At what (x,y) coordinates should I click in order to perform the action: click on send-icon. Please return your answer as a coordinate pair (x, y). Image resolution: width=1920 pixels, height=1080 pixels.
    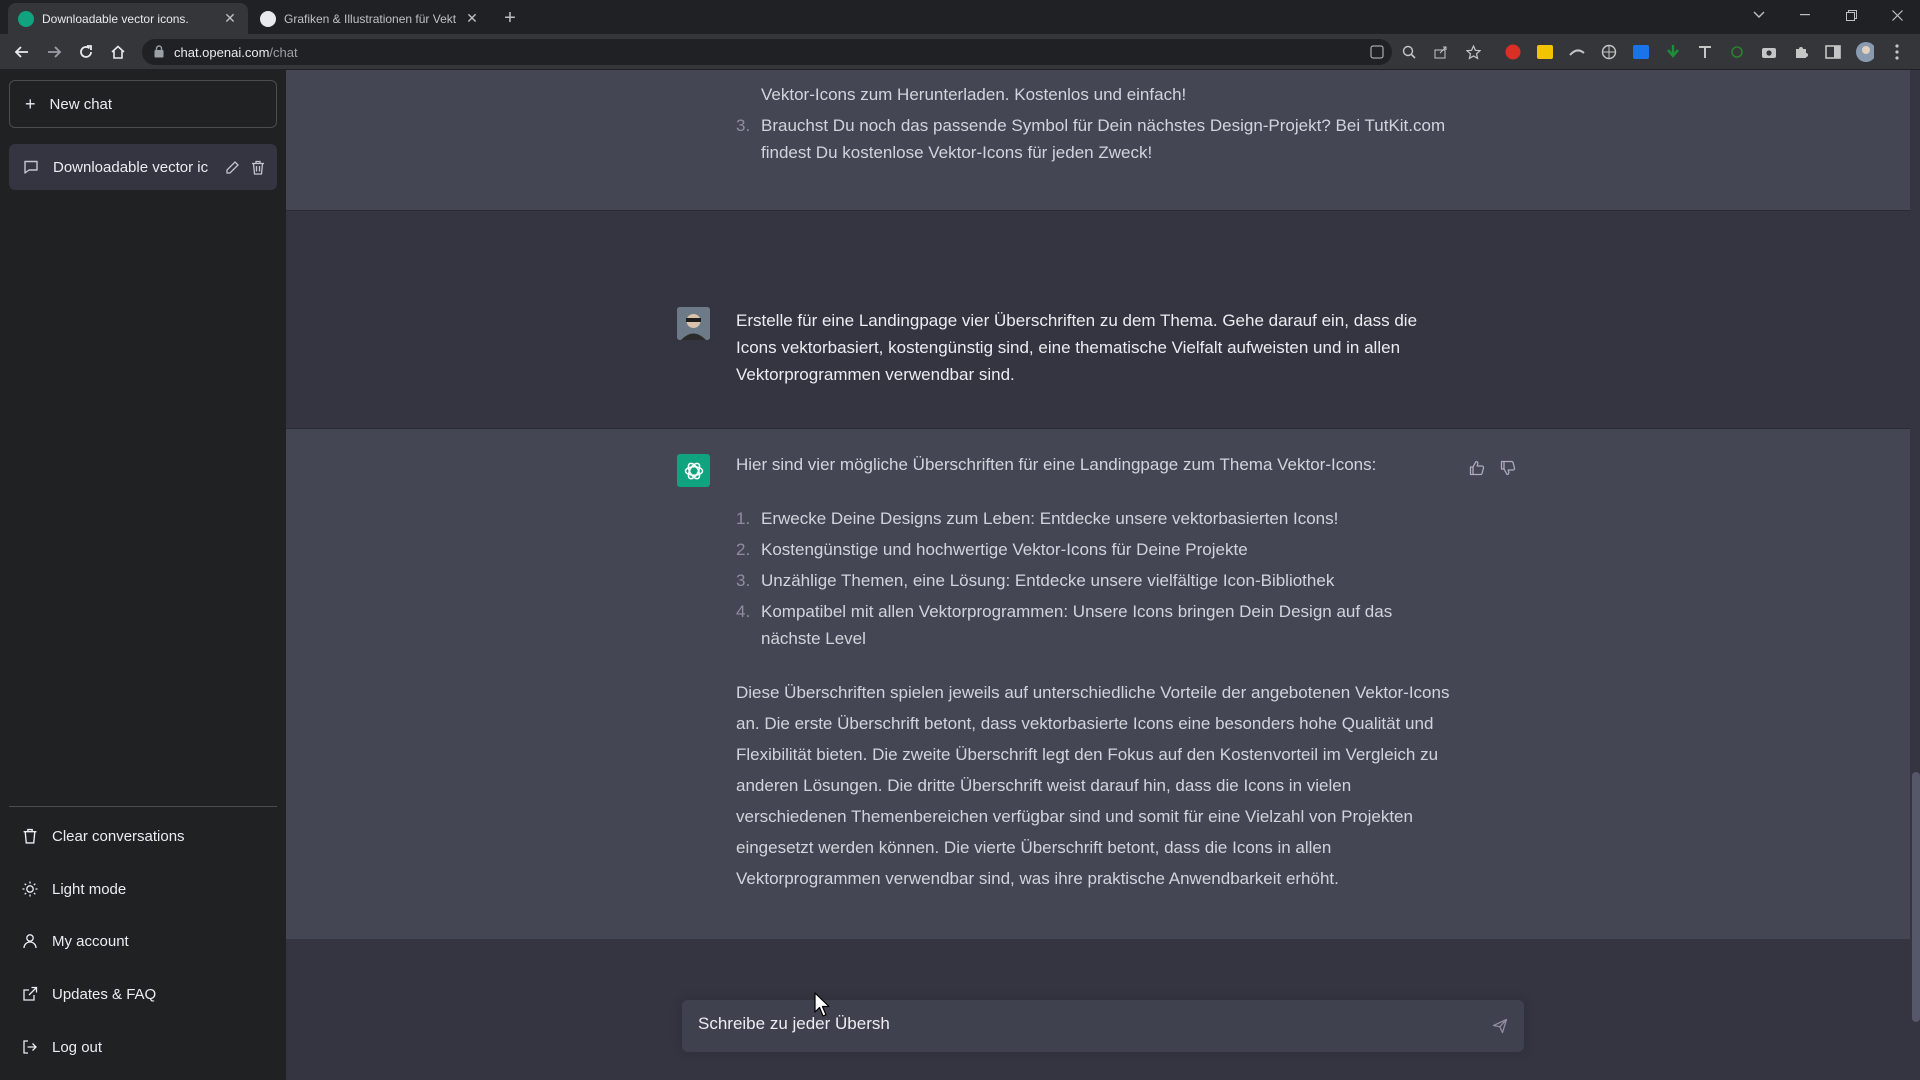
    Looking at the image, I should click on (1500, 1026).